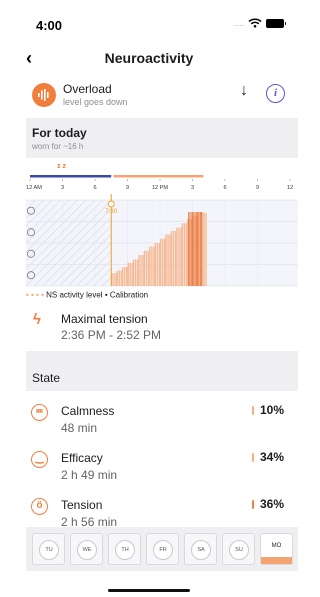  Describe the element at coordinates (95, 102) in the screenshot. I see `mode-subtitle: level goes down` at that location.